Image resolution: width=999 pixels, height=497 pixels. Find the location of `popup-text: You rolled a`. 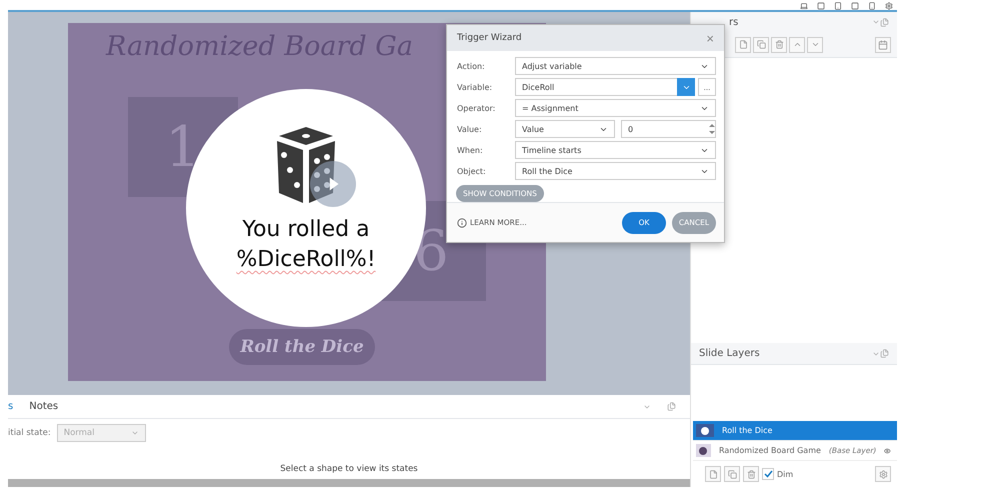

popup-text: You rolled a is located at coordinates (306, 230).